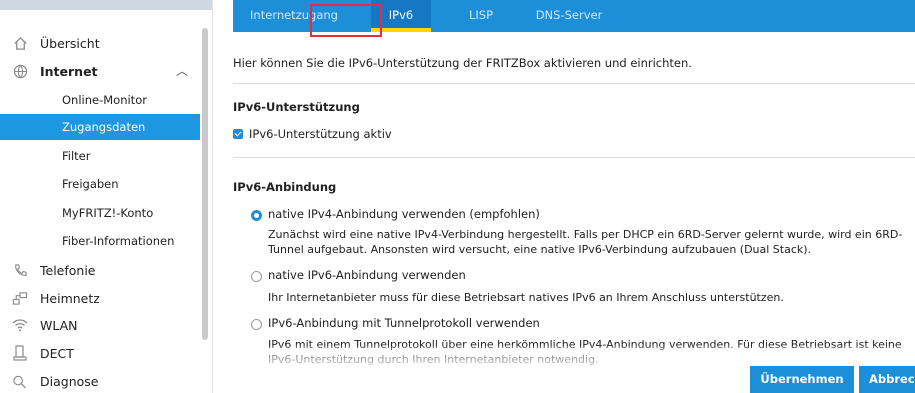  I want to click on dect-icon, so click(20, 353).